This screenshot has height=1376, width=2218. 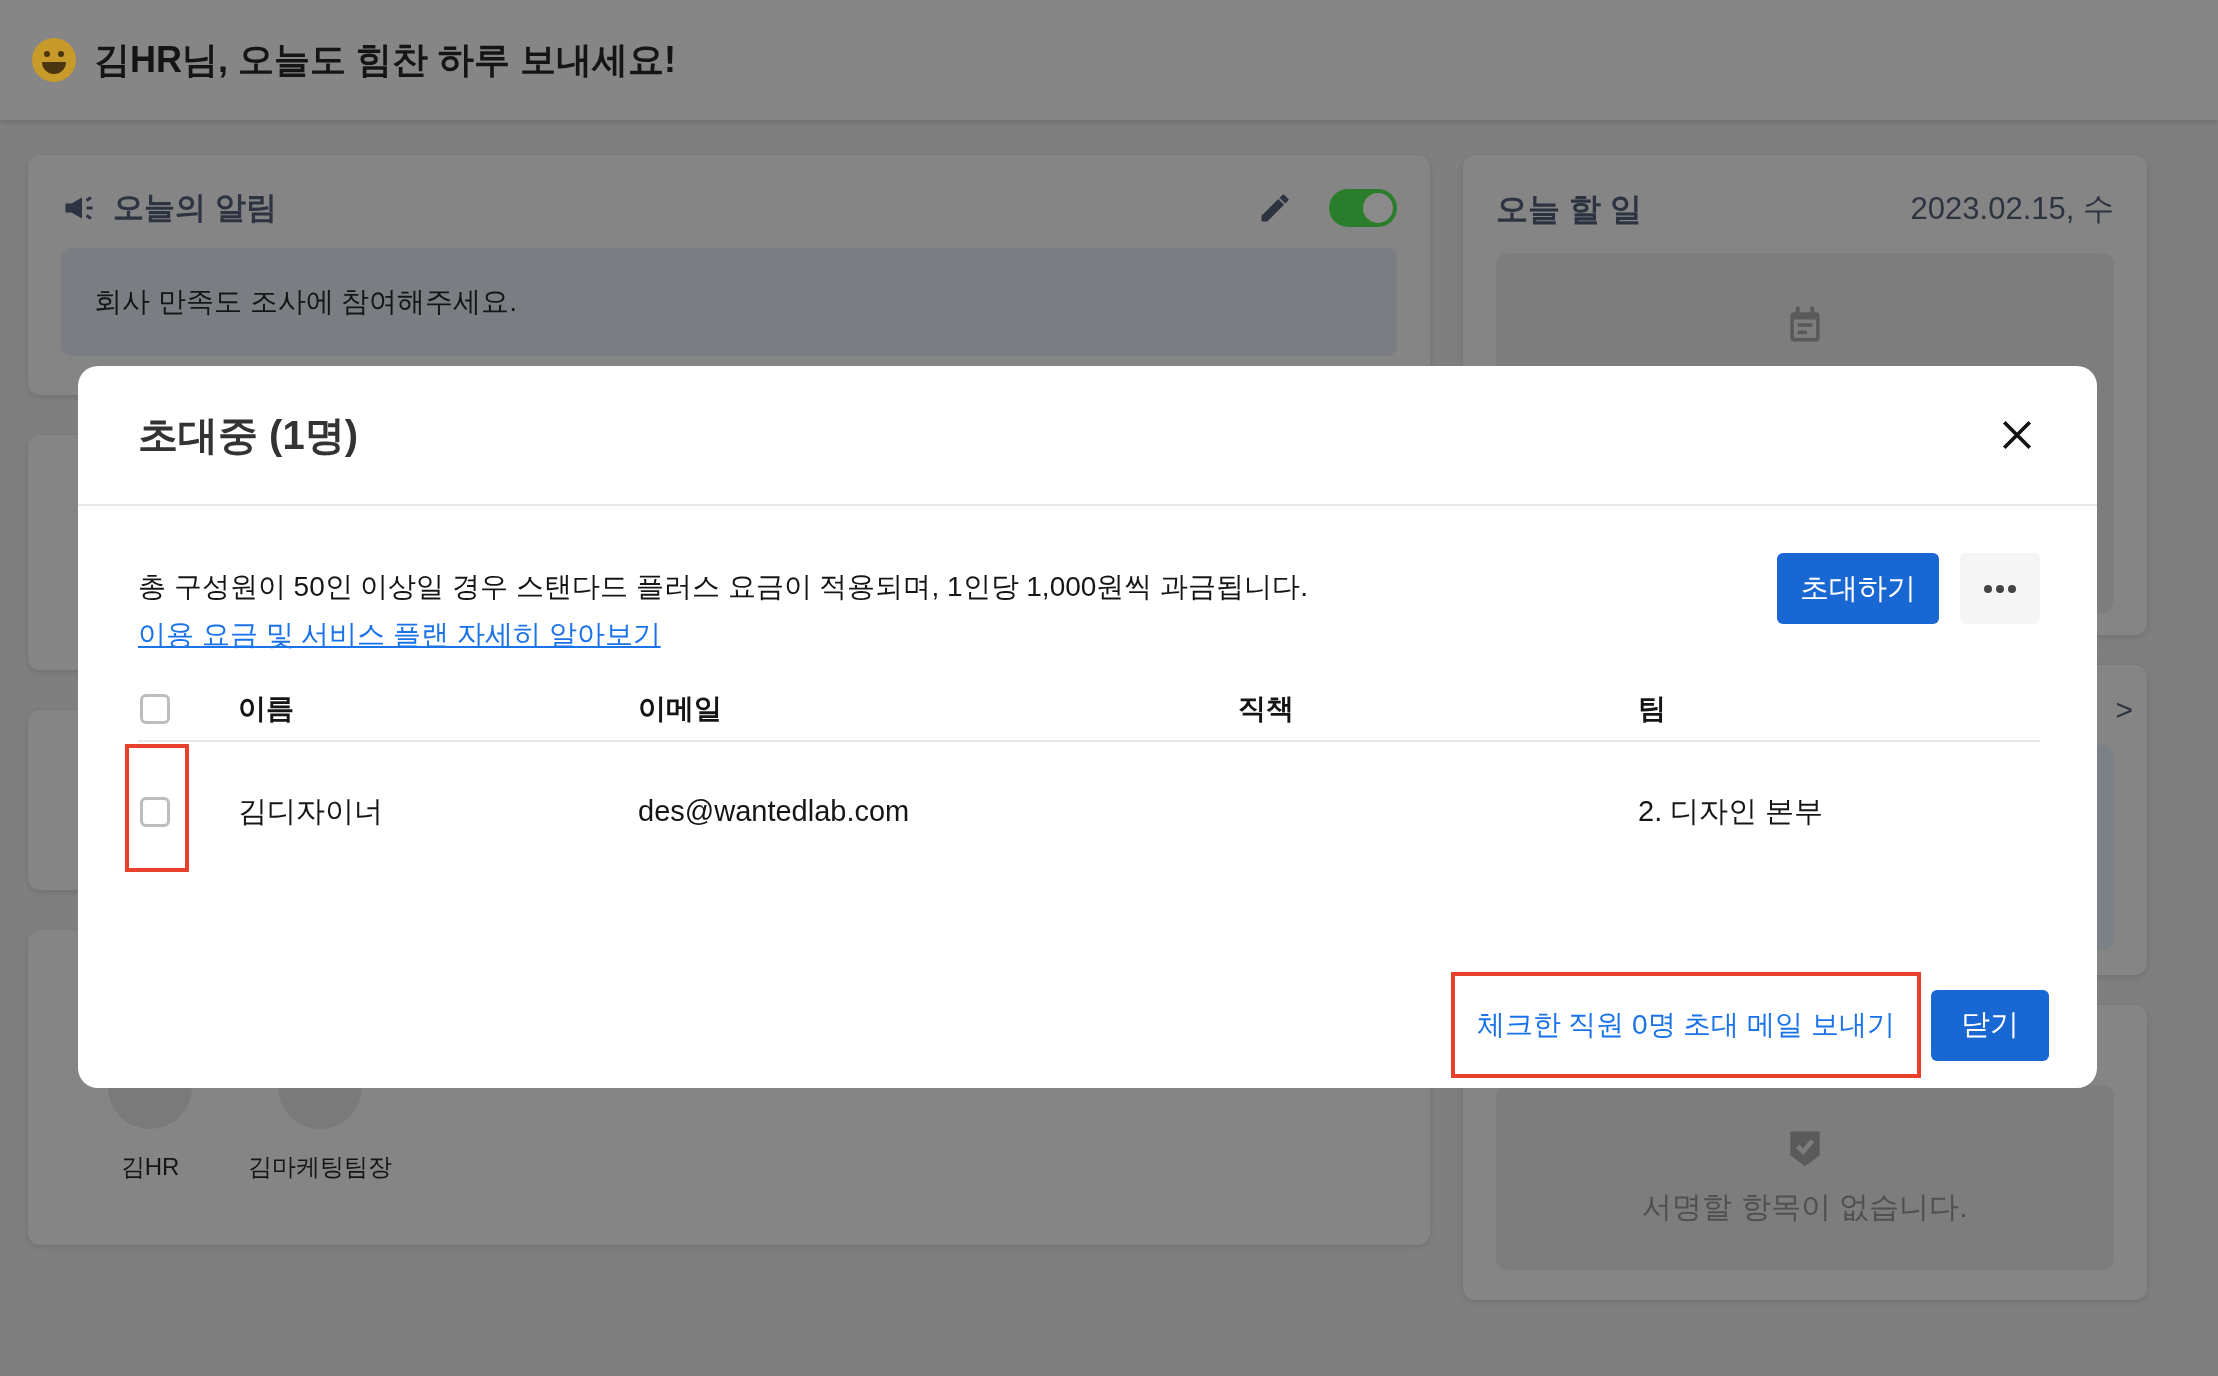 I want to click on plan-link: 이용 요금 및 서비스 플랜 자세히 알아보기, so click(x=723, y=635).